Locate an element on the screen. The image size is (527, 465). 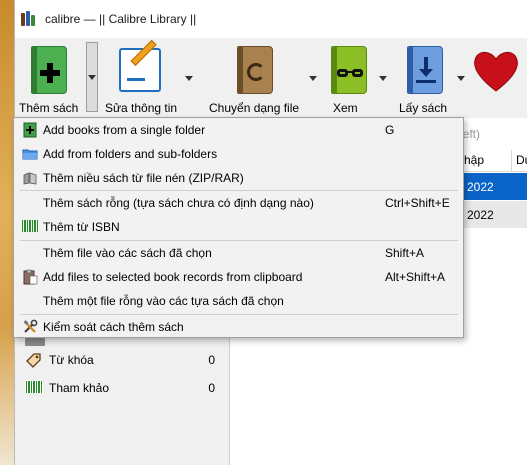
add-books-label: Thêm sách is located at coordinates (49, 108).